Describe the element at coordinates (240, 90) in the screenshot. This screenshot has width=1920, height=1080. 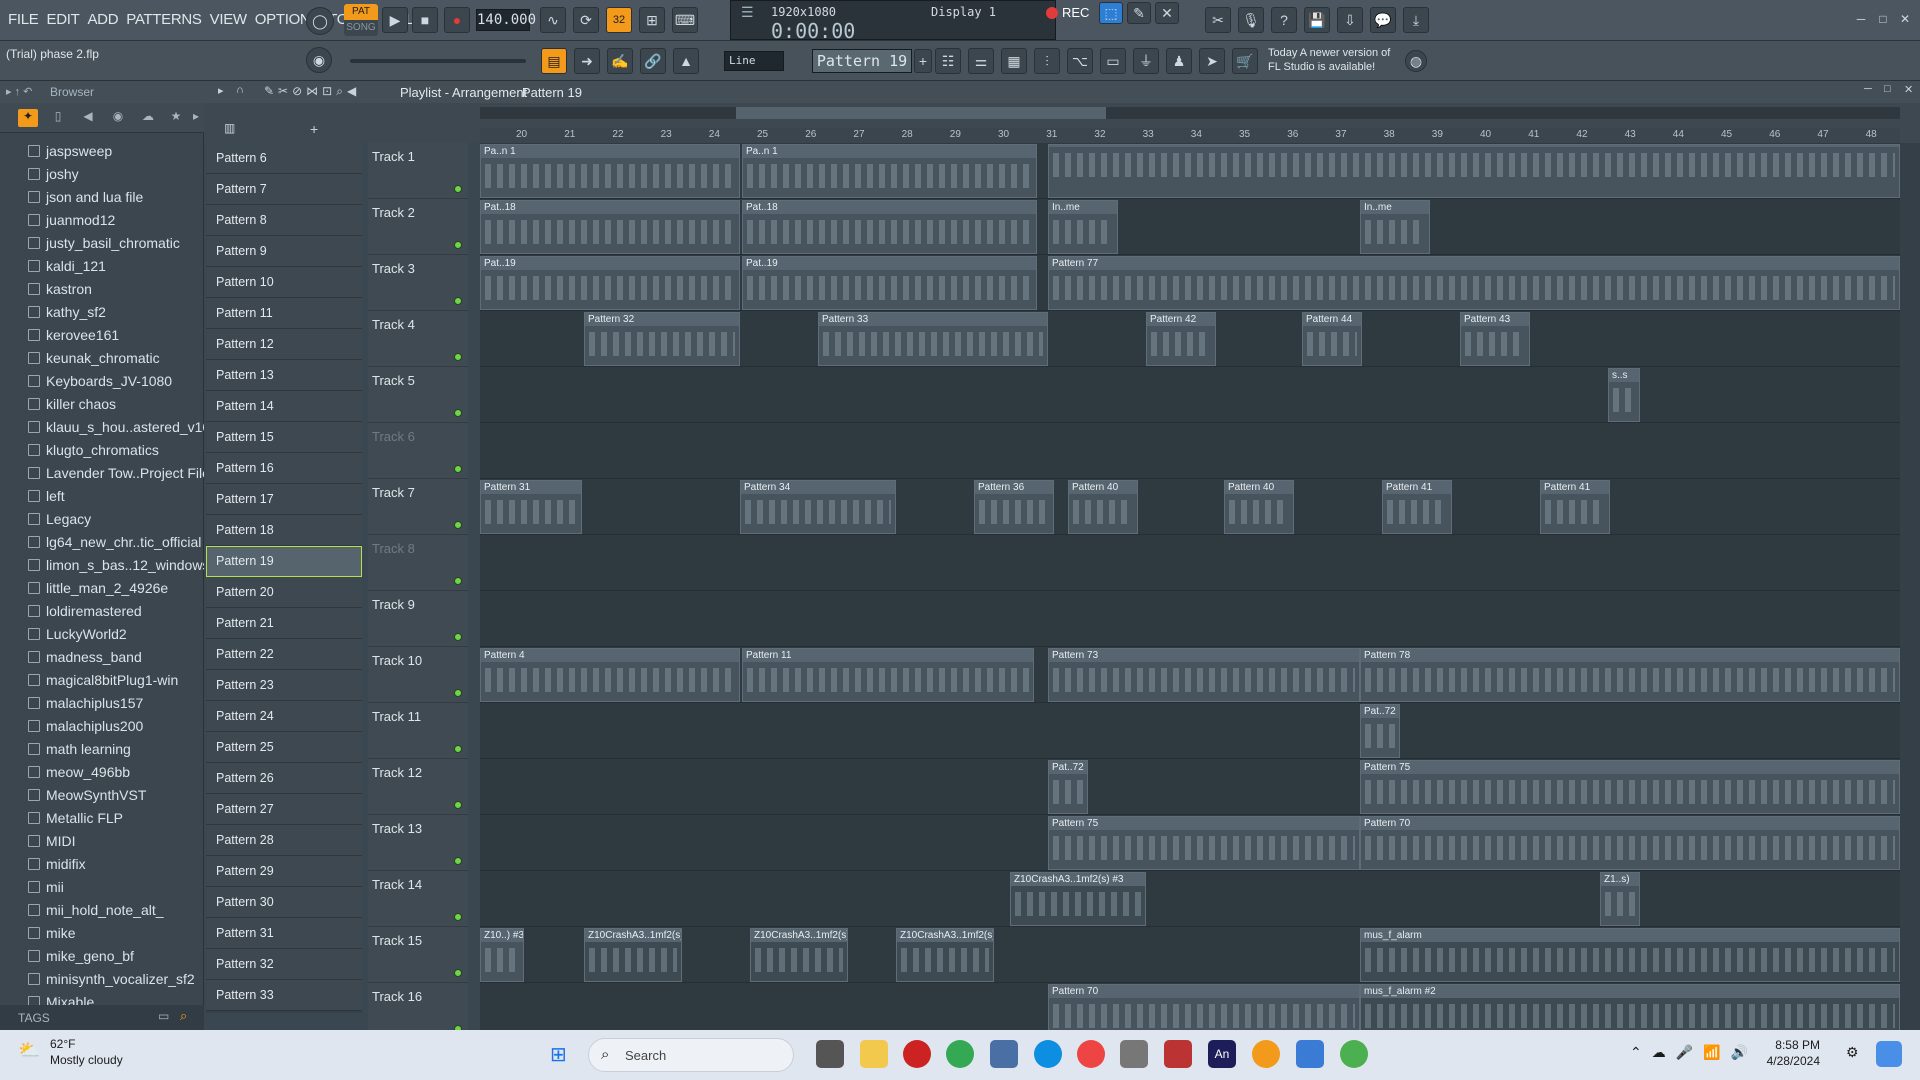
I see `magnet-icon: ∩` at that location.